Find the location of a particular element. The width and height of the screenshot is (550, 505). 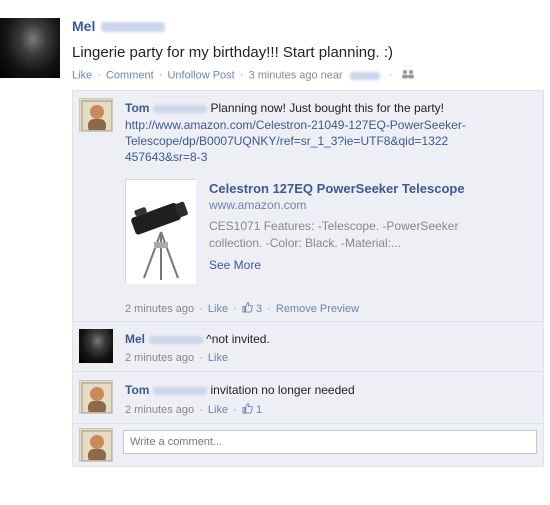

telescope-image is located at coordinates (161, 232).